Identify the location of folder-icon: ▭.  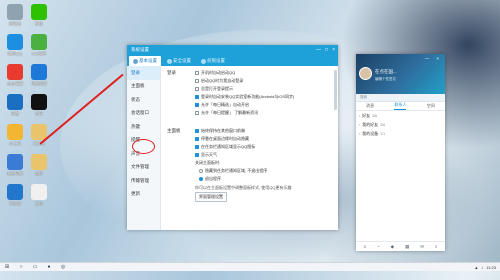
(35, 267).